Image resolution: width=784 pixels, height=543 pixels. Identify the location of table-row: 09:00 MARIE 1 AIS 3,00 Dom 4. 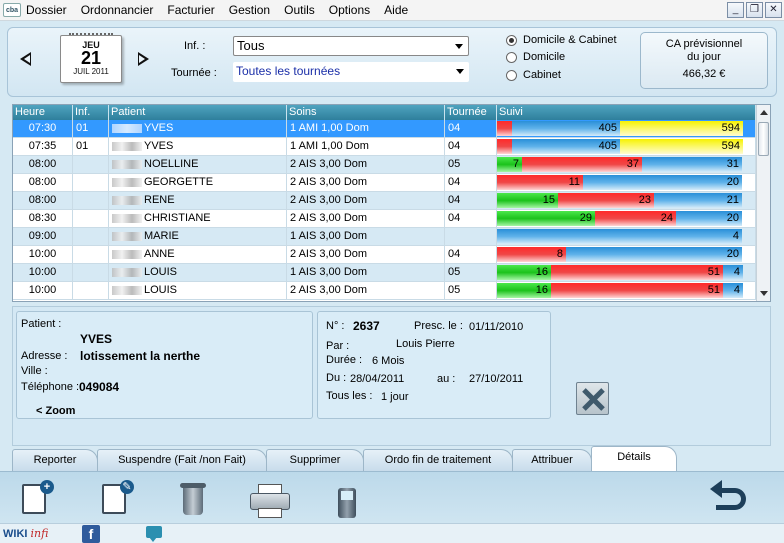
(391, 237).